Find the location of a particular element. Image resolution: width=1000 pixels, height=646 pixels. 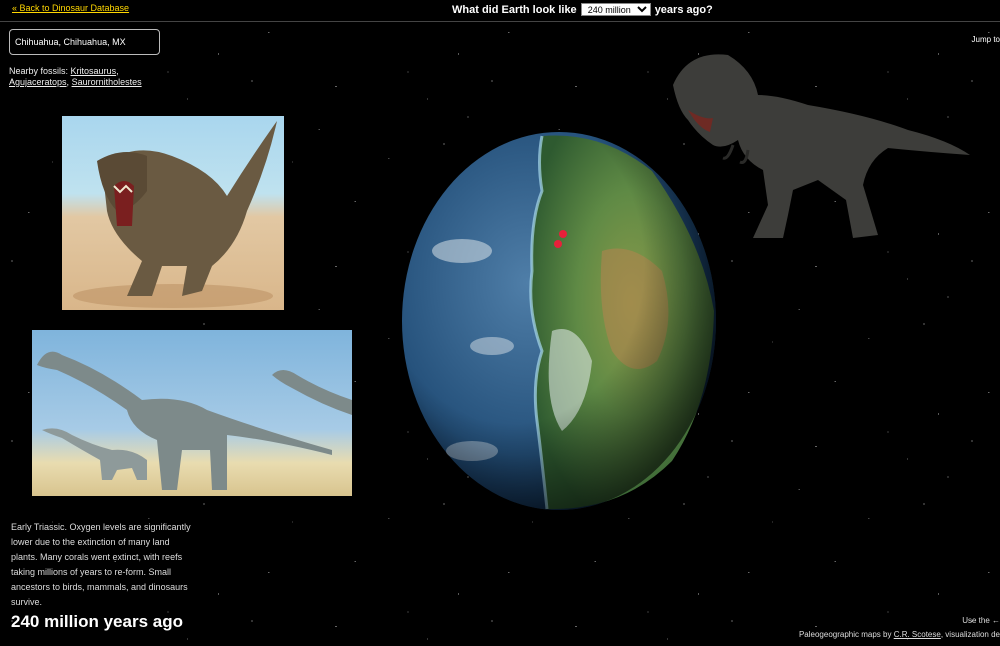

credits-suffix: , visualization de is located at coordinates (970, 634).